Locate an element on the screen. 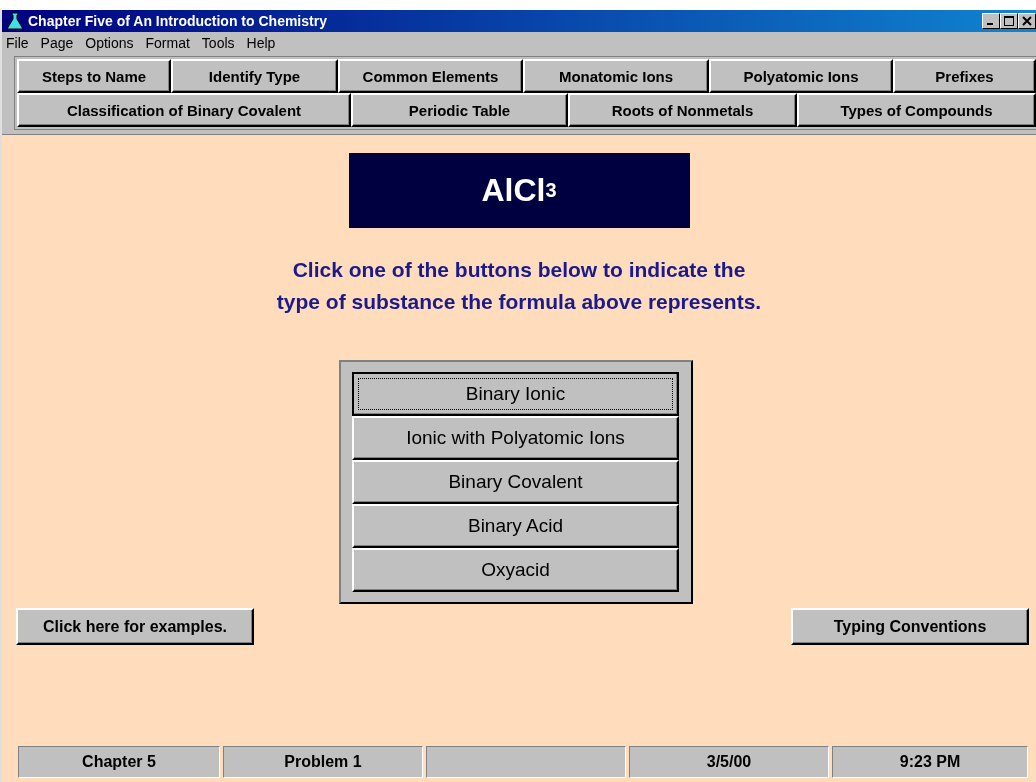 The image size is (1036, 782). conventions-button: Typing Conventions is located at coordinates (910, 626).